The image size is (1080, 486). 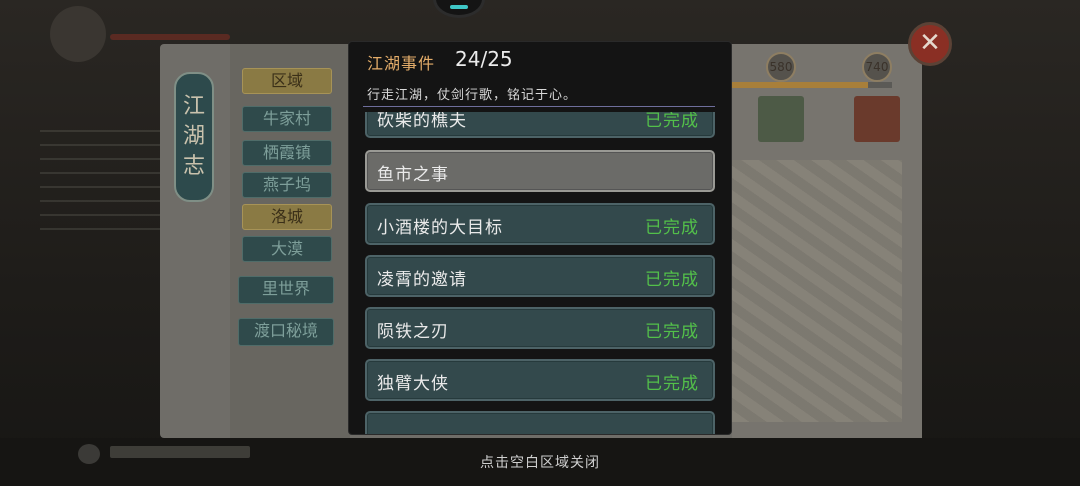 I want to click on quest-tracker, so click(x=100, y=185).